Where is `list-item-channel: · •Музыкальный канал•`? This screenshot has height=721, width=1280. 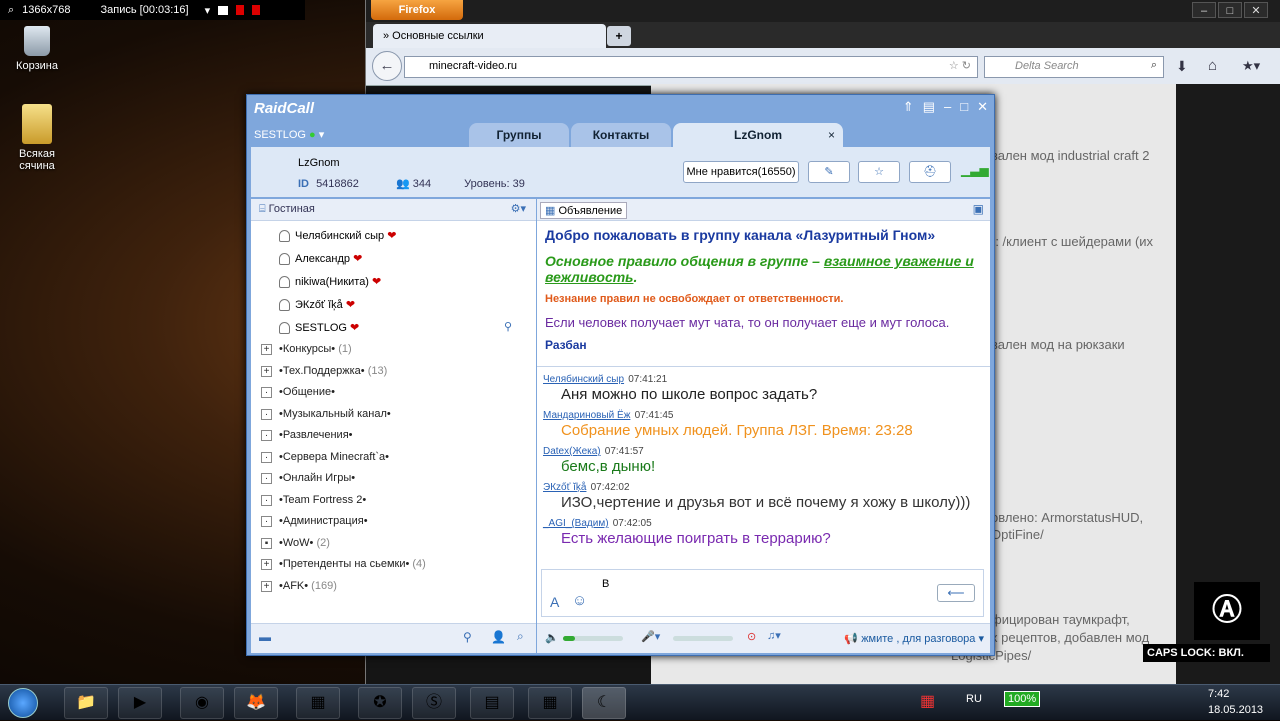
list-item-channel: · •Музыкальный канал• is located at coordinates (393, 416).